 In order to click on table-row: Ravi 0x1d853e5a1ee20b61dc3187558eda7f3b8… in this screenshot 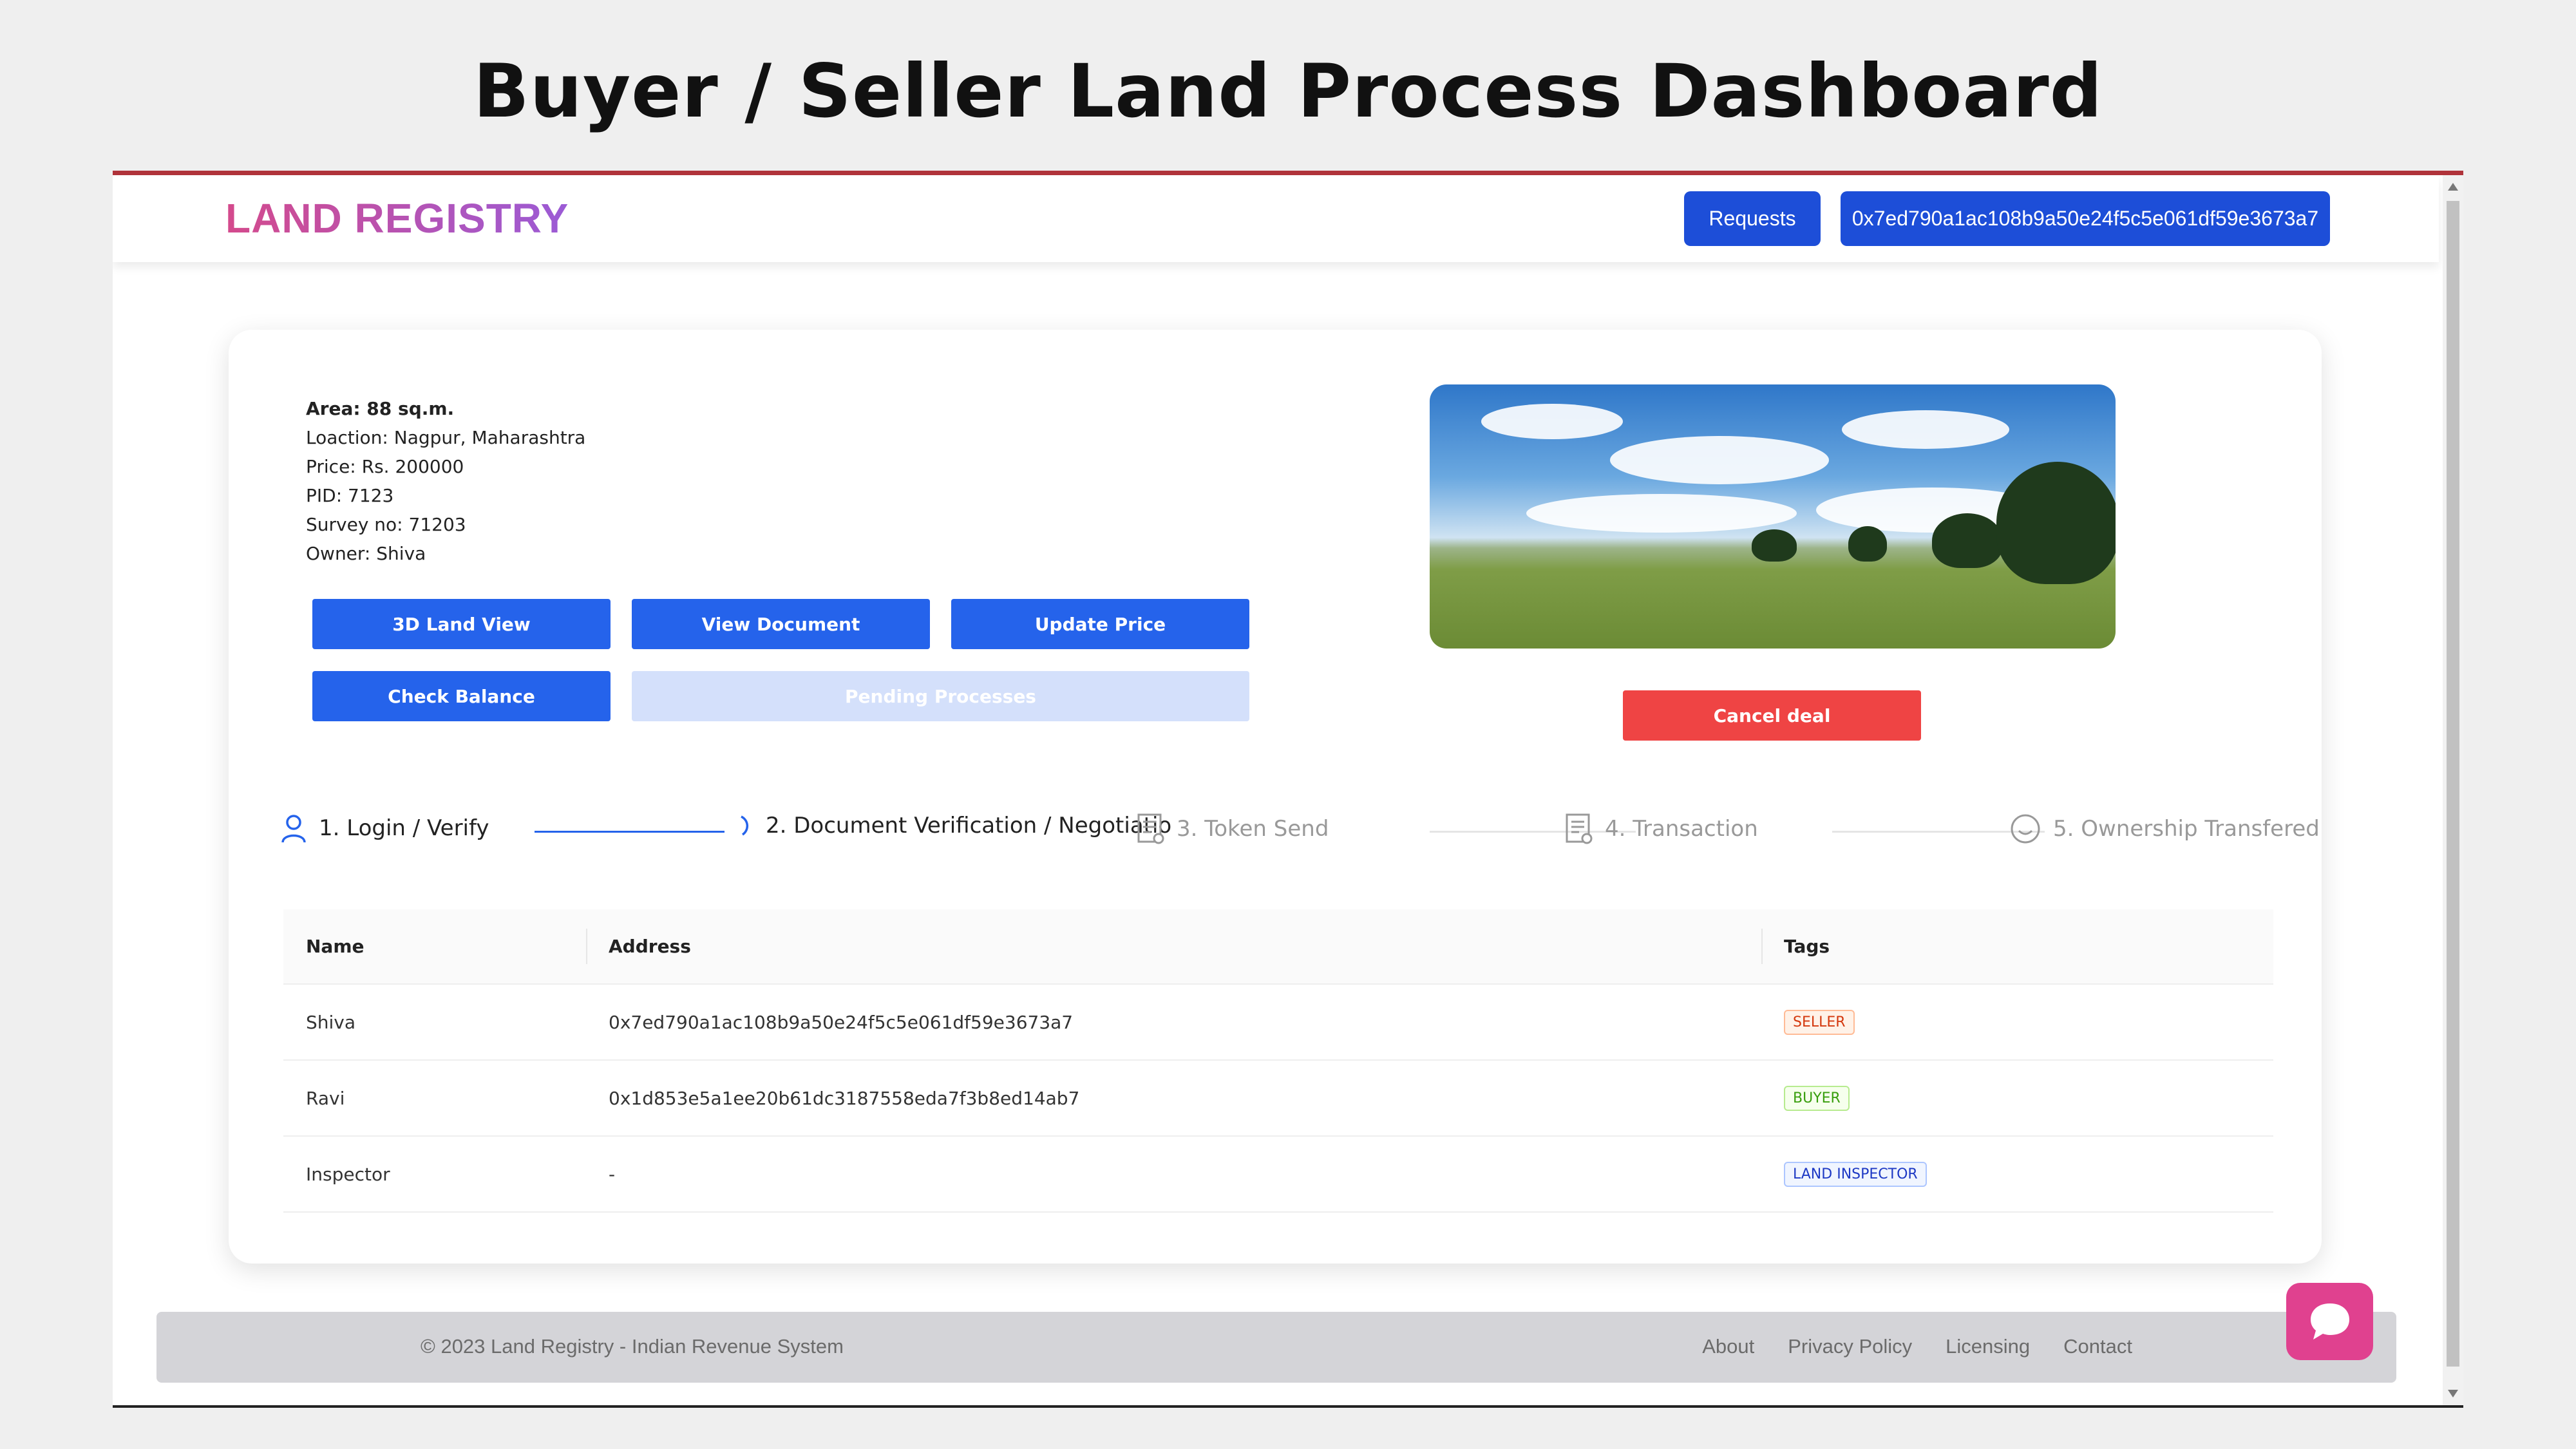, I will do `click(1278, 1099)`.